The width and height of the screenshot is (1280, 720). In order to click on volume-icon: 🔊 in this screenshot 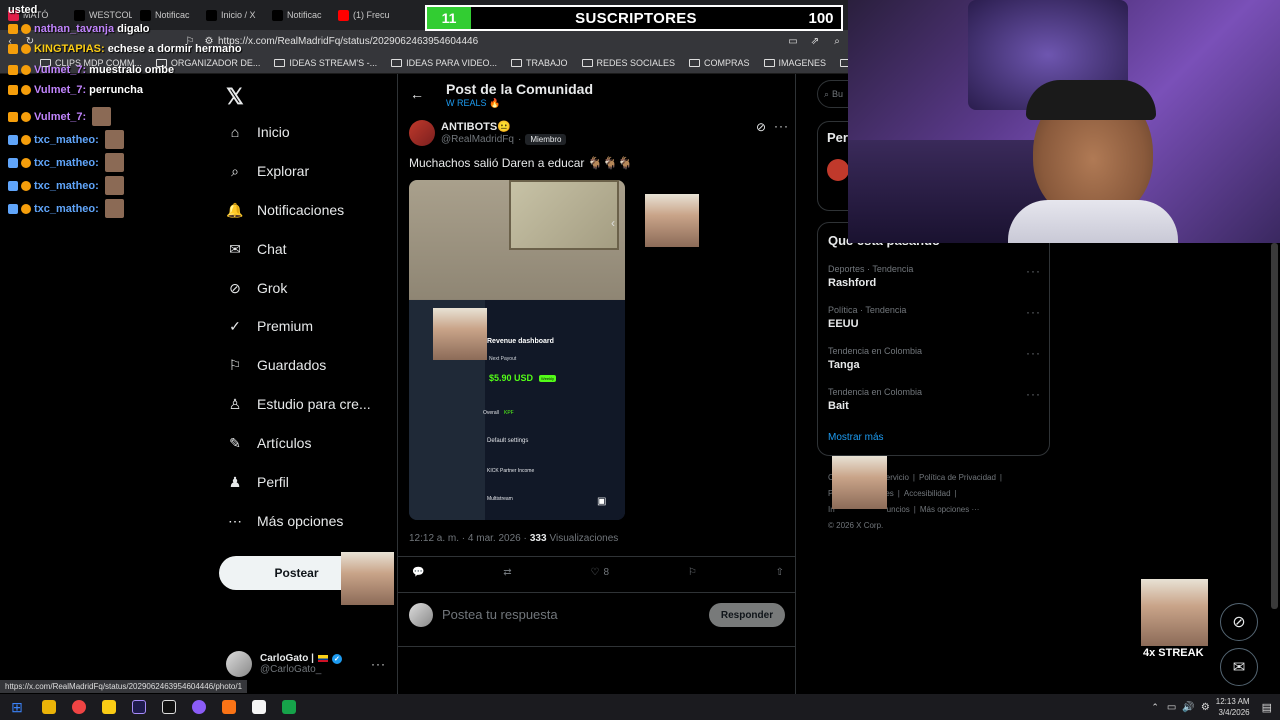, I will do `click(1188, 707)`.